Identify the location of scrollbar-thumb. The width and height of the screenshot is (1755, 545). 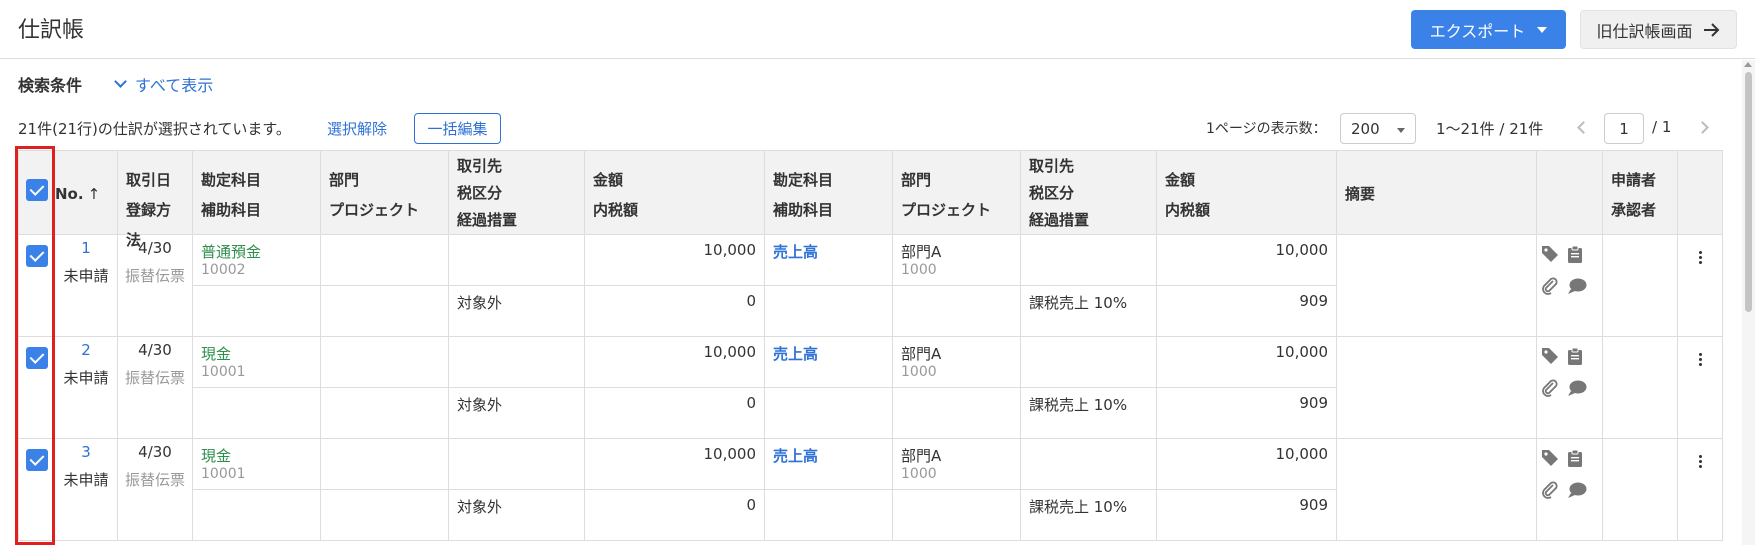
(1748, 192).